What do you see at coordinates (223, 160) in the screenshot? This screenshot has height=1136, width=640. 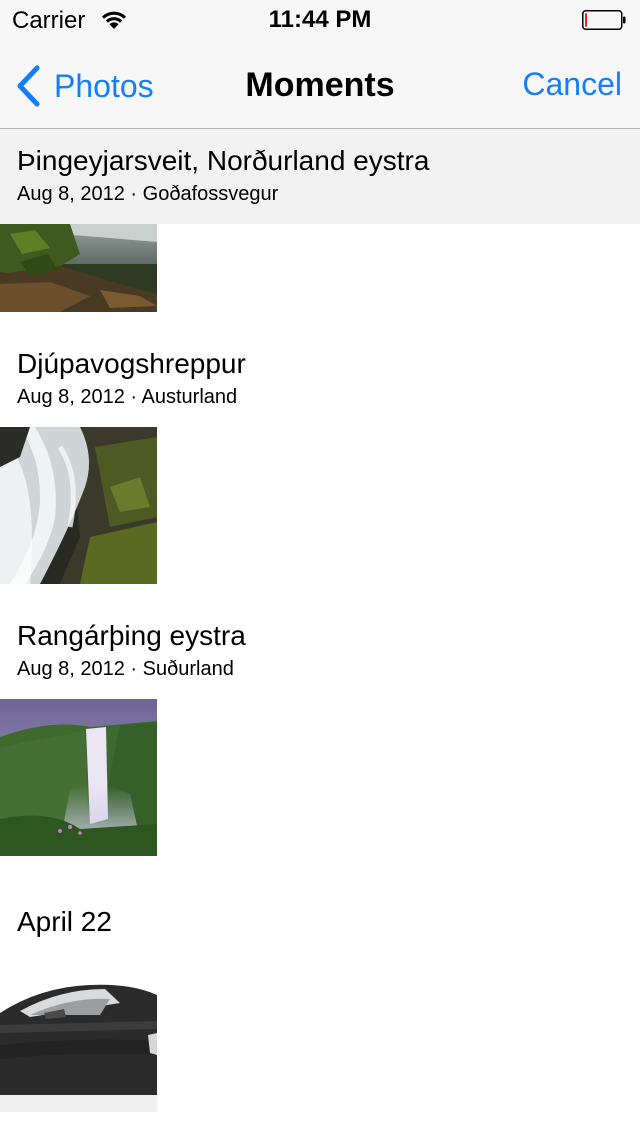 I see `section-title: Þingeyjarsveit, Norðurland eystra` at bounding box center [223, 160].